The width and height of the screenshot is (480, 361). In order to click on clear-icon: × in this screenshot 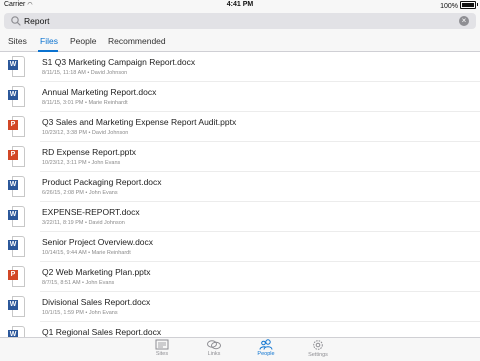, I will do `click(464, 21)`.